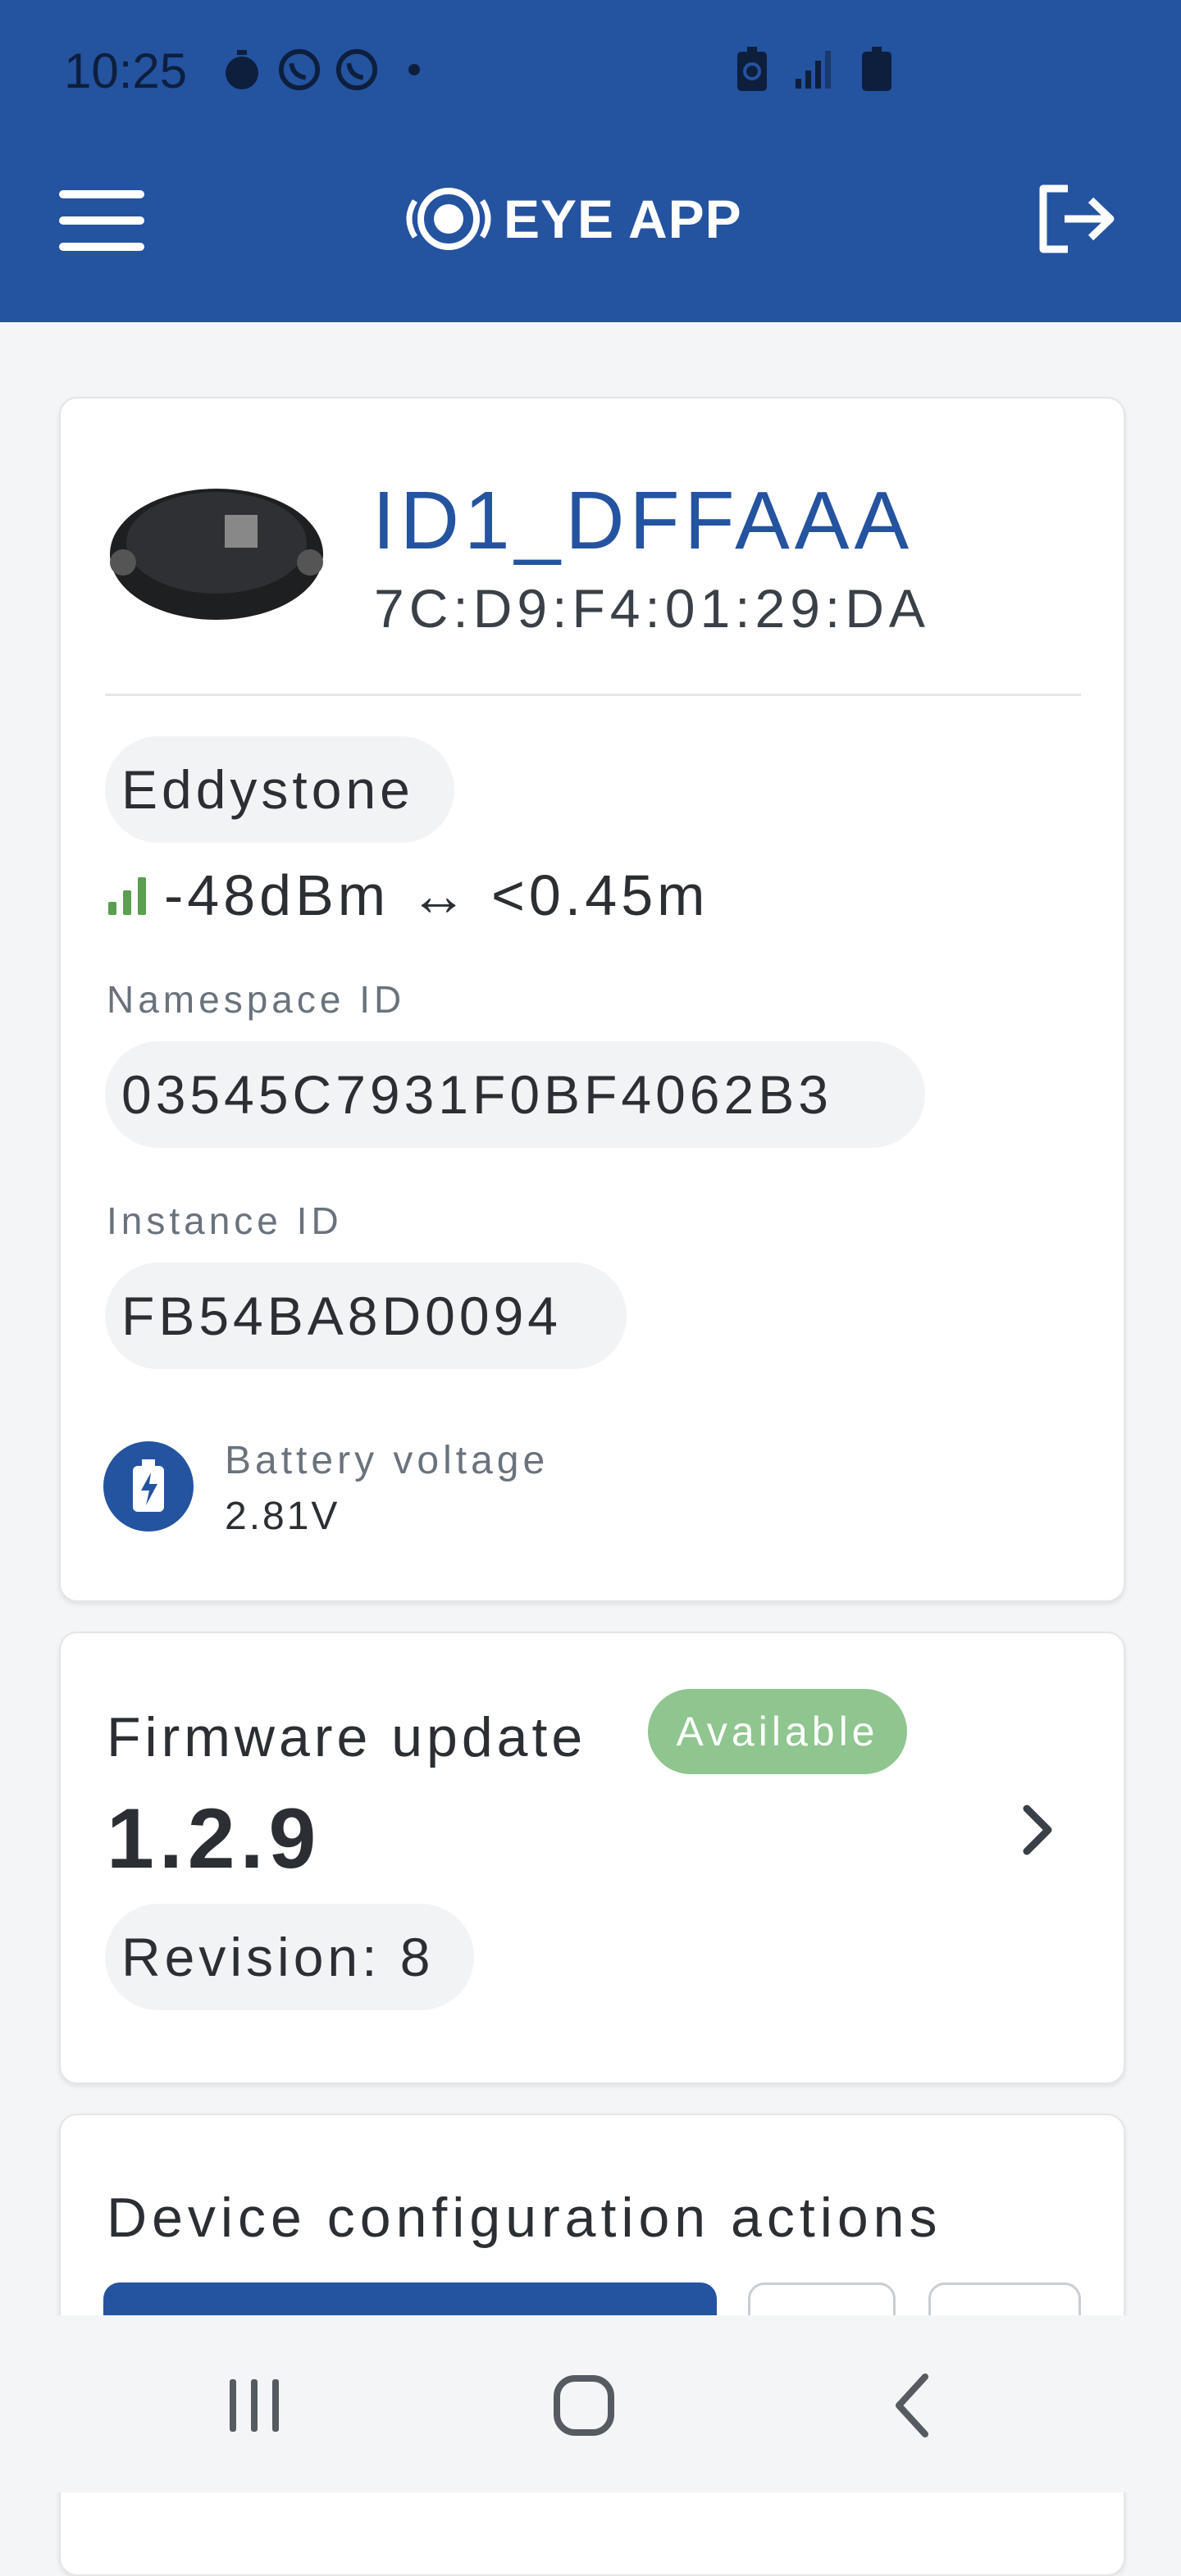 This screenshot has width=1181, height=2576. Describe the element at coordinates (148, 1486) in the screenshot. I see `battery-voltage-icon` at that location.